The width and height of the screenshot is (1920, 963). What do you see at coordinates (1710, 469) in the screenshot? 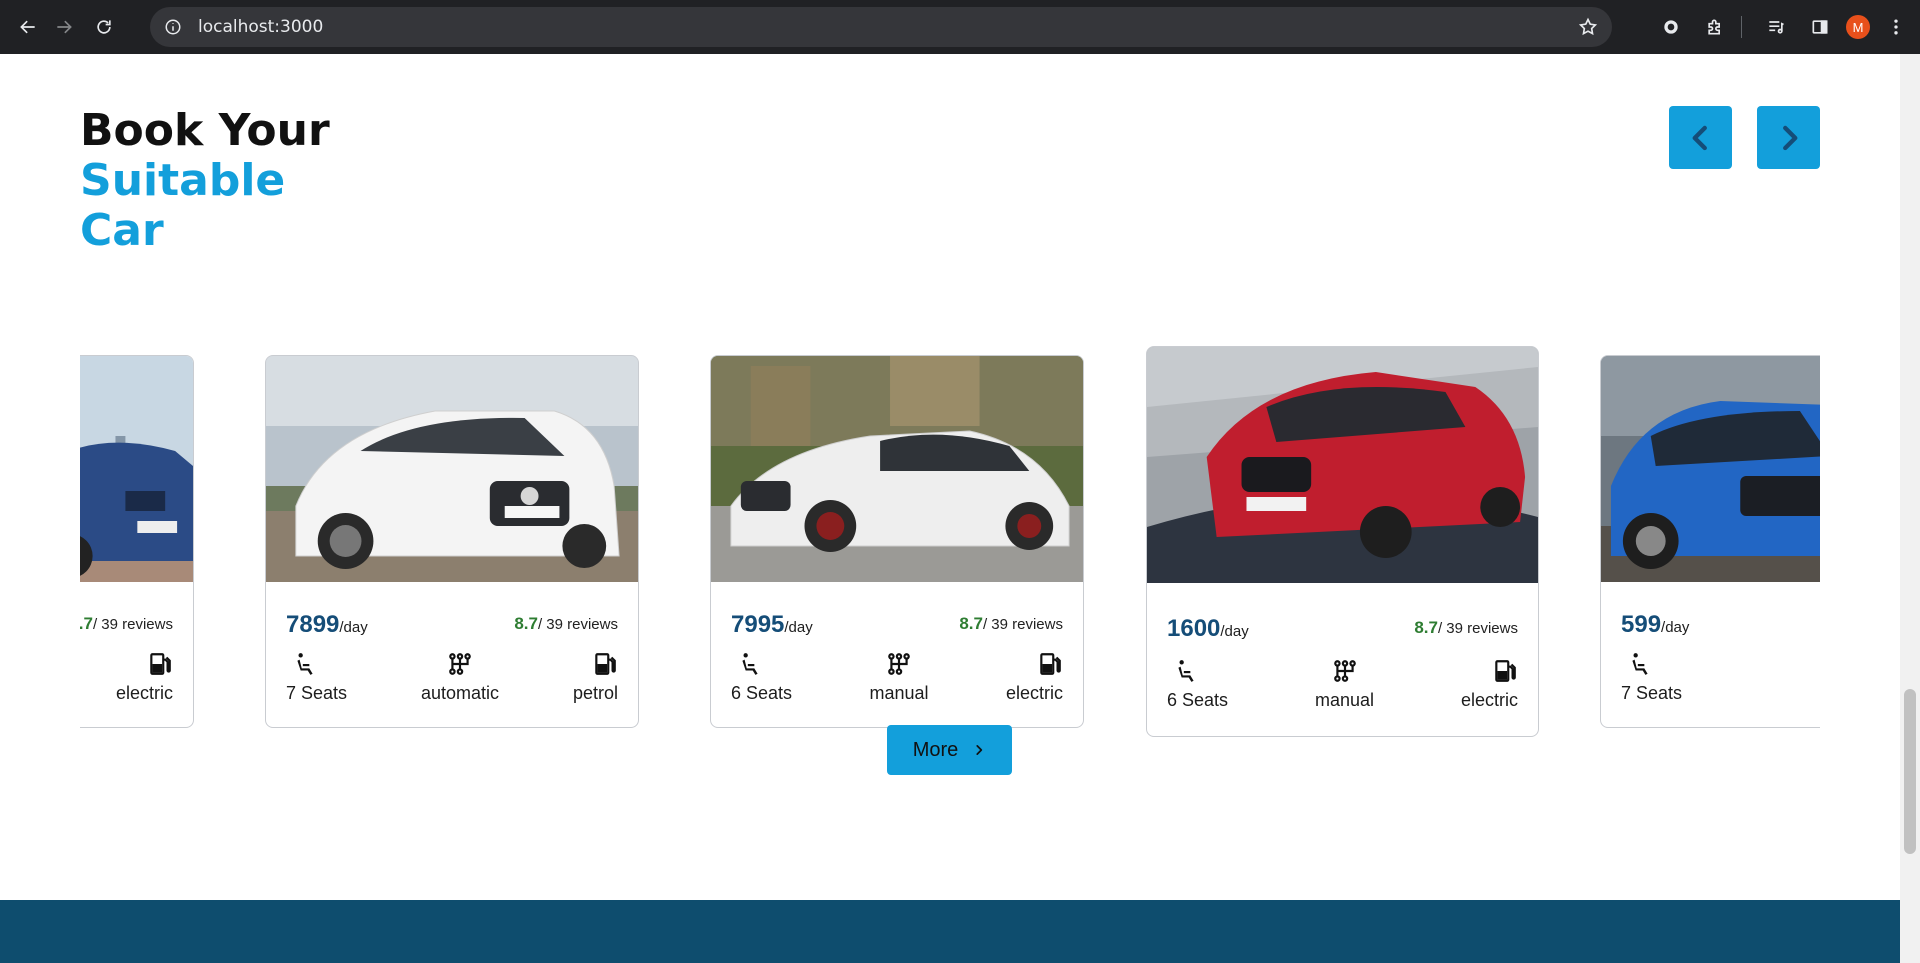
I see `car-image-blue-crossover` at bounding box center [1710, 469].